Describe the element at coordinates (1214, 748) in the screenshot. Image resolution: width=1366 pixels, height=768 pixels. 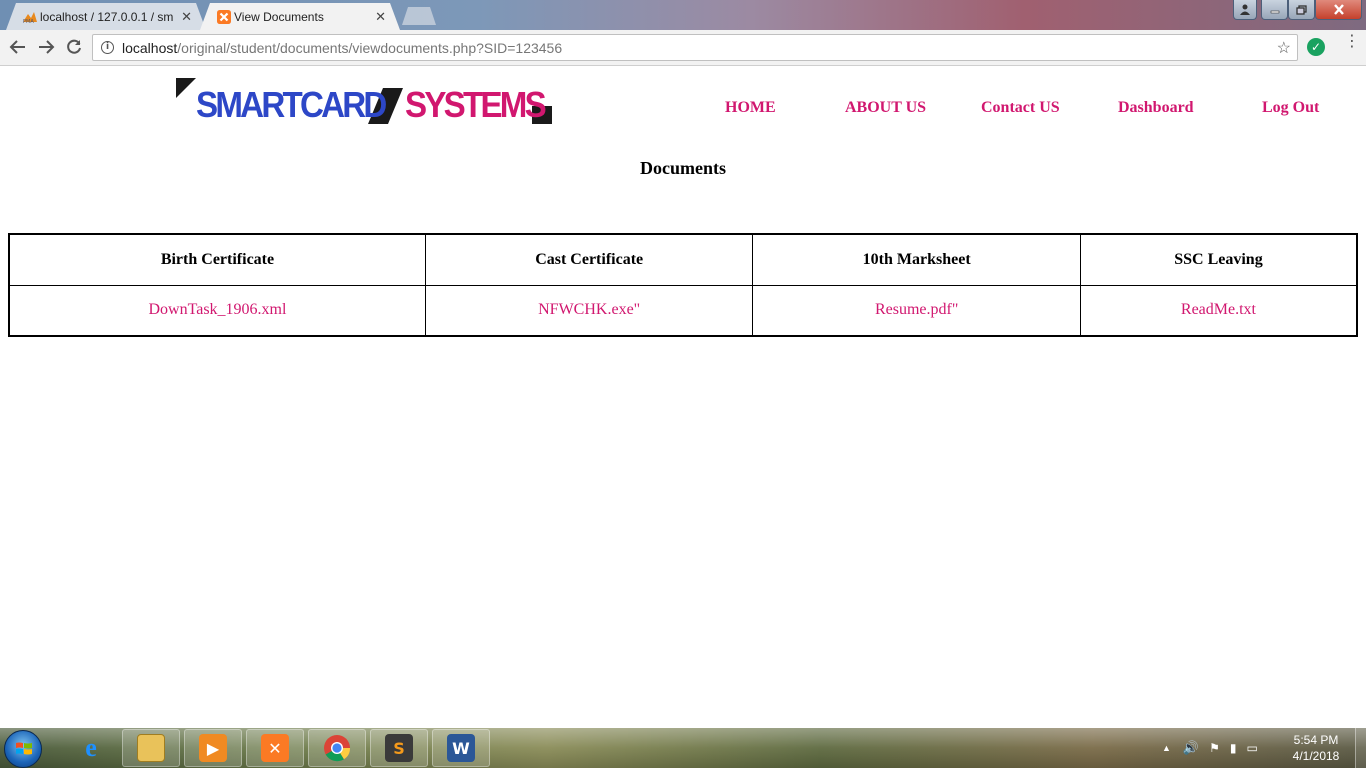
I see `action-center-flag-icon: ⚑` at that location.